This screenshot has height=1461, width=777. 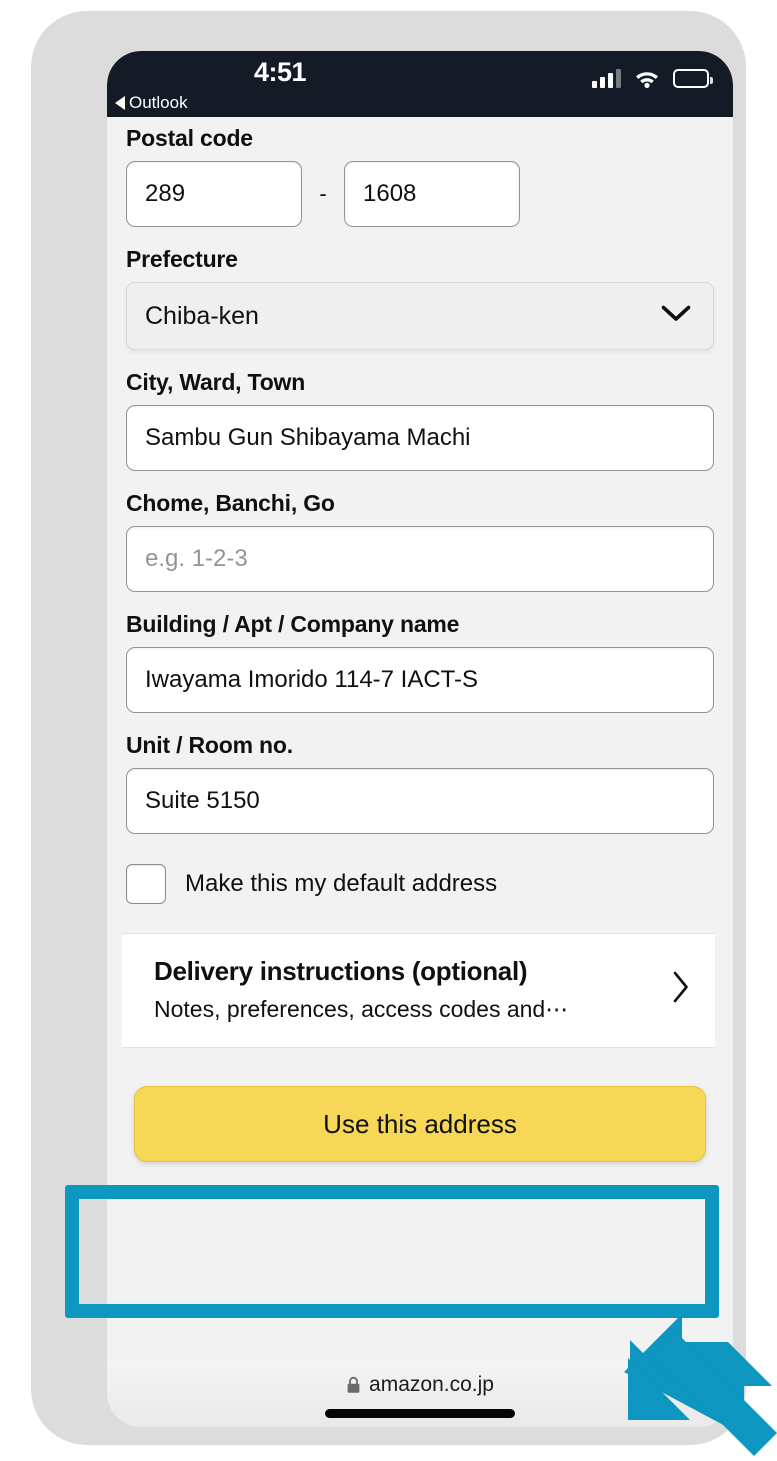 What do you see at coordinates (146, 884) in the screenshot?
I see `default-address-checkbox` at bounding box center [146, 884].